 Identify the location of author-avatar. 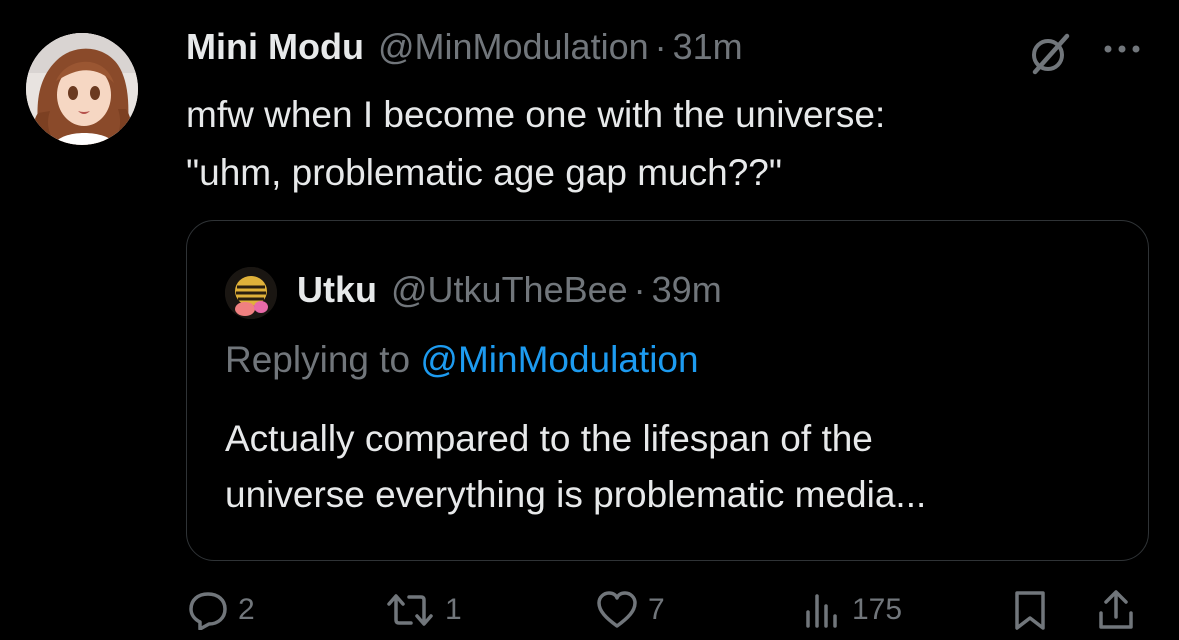
(82, 89).